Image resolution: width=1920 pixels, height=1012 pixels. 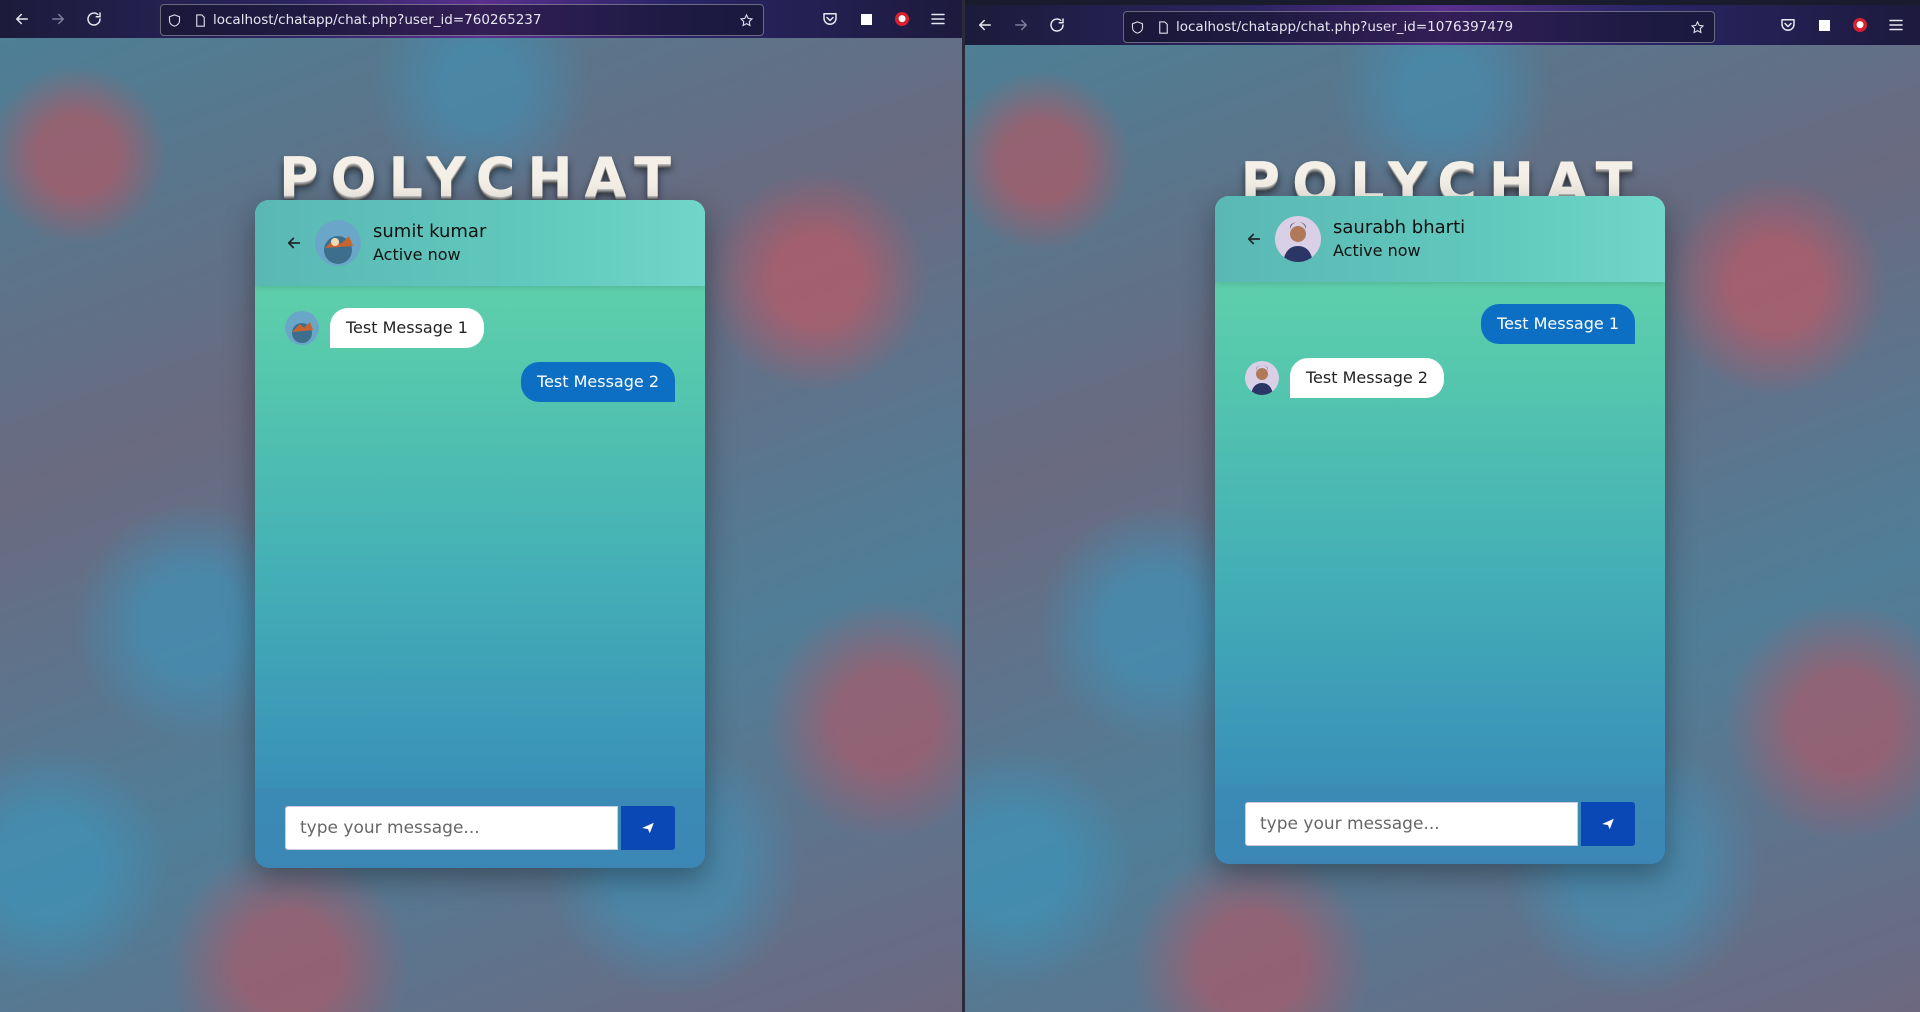 What do you see at coordinates (1399, 227) in the screenshot?
I see `contact-name: saurabh bharti` at bounding box center [1399, 227].